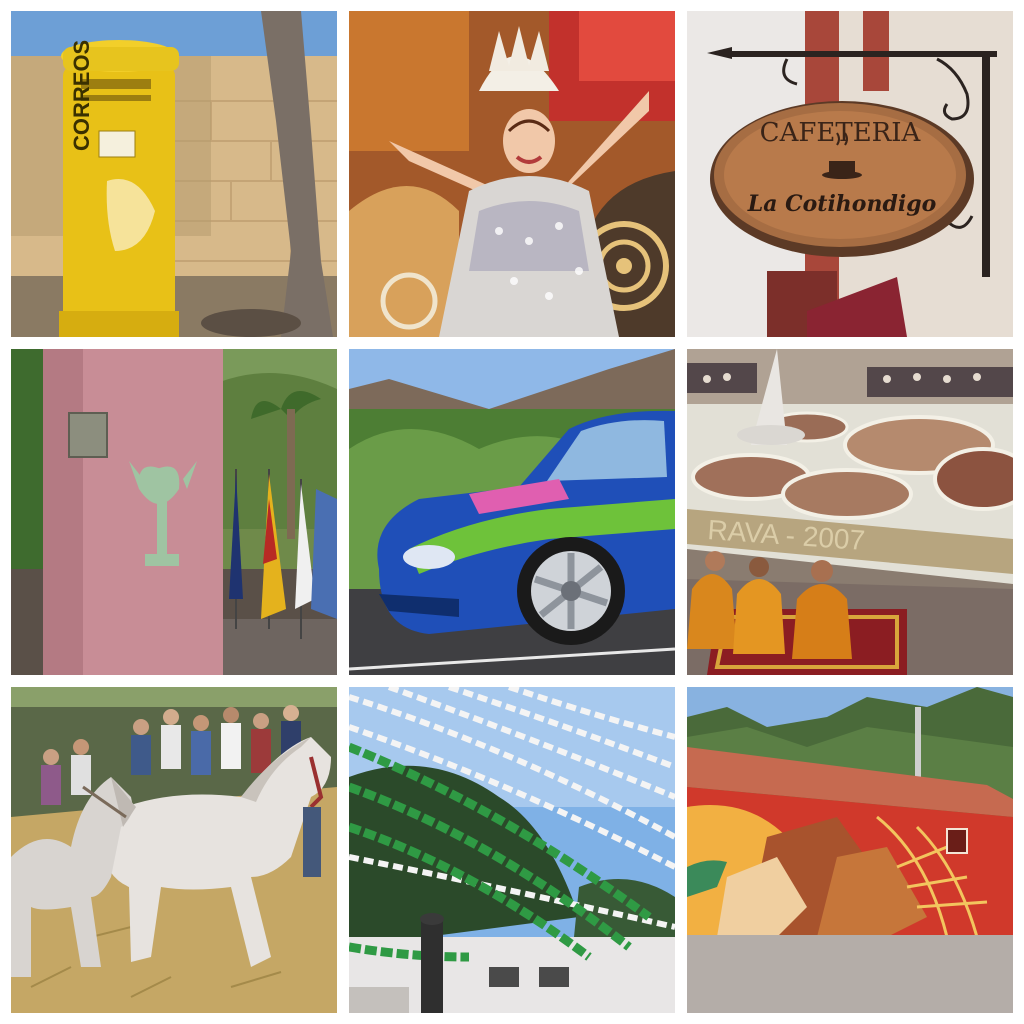 The width and height of the screenshot is (1024, 1024). What do you see at coordinates (850, 174) in the screenshot?
I see `photo-cafeteria-sign: CAFETERIA La Cotihondigo` at bounding box center [850, 174].